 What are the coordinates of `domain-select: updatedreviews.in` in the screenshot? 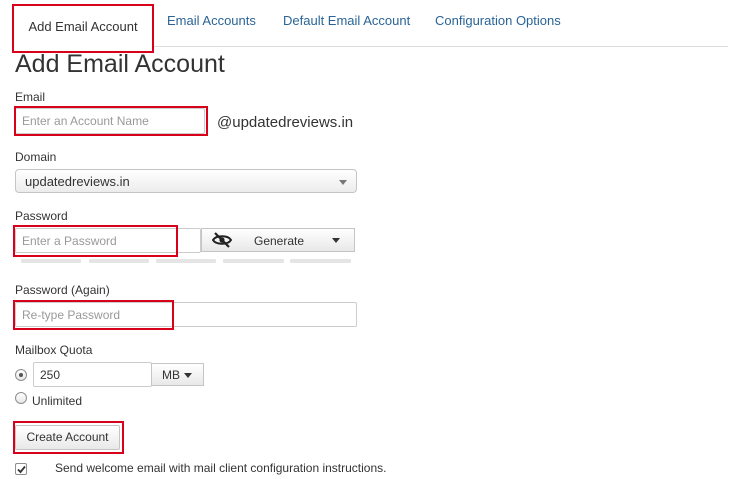 It's located at (186, 181).